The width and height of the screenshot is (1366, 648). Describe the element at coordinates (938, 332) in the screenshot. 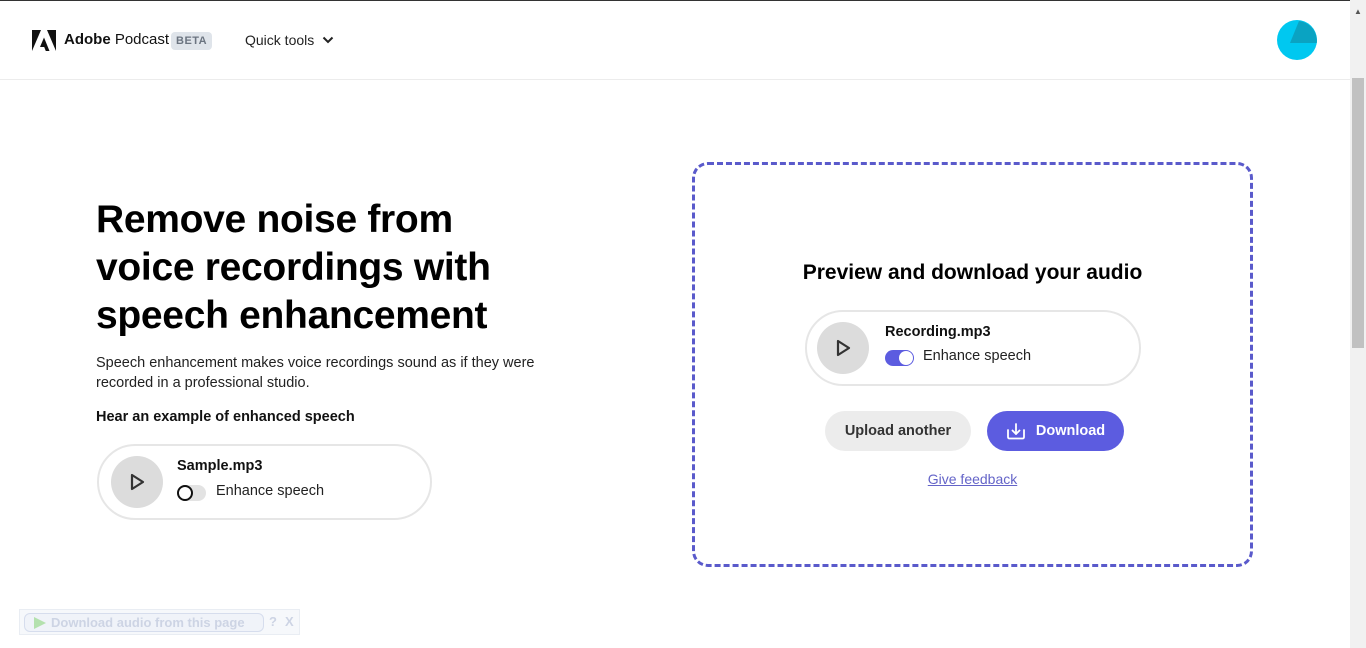

I see `recording-filename: Recording.mp3` at that location.